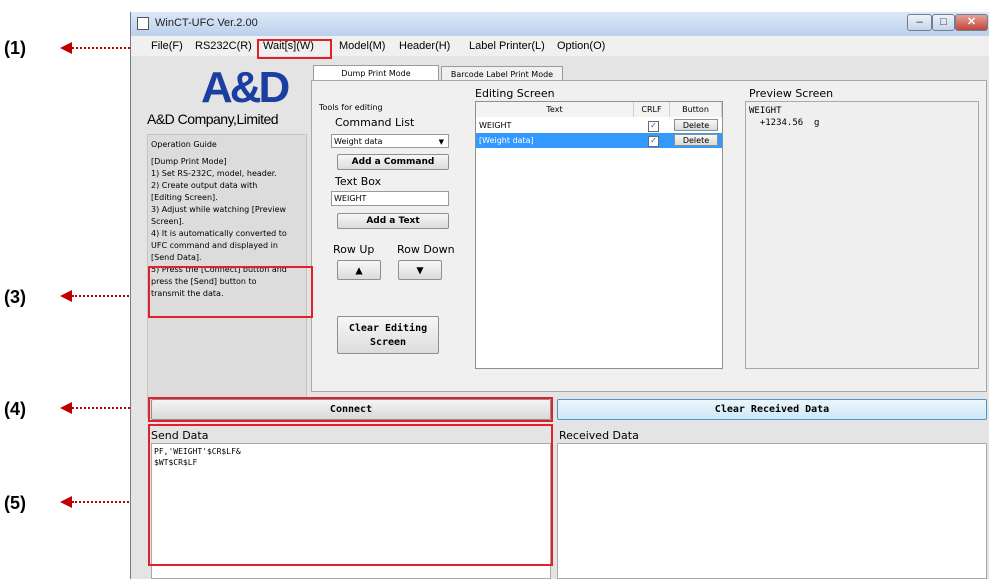  I want to click on guide-line: [Send Data]., so click(176, 257).